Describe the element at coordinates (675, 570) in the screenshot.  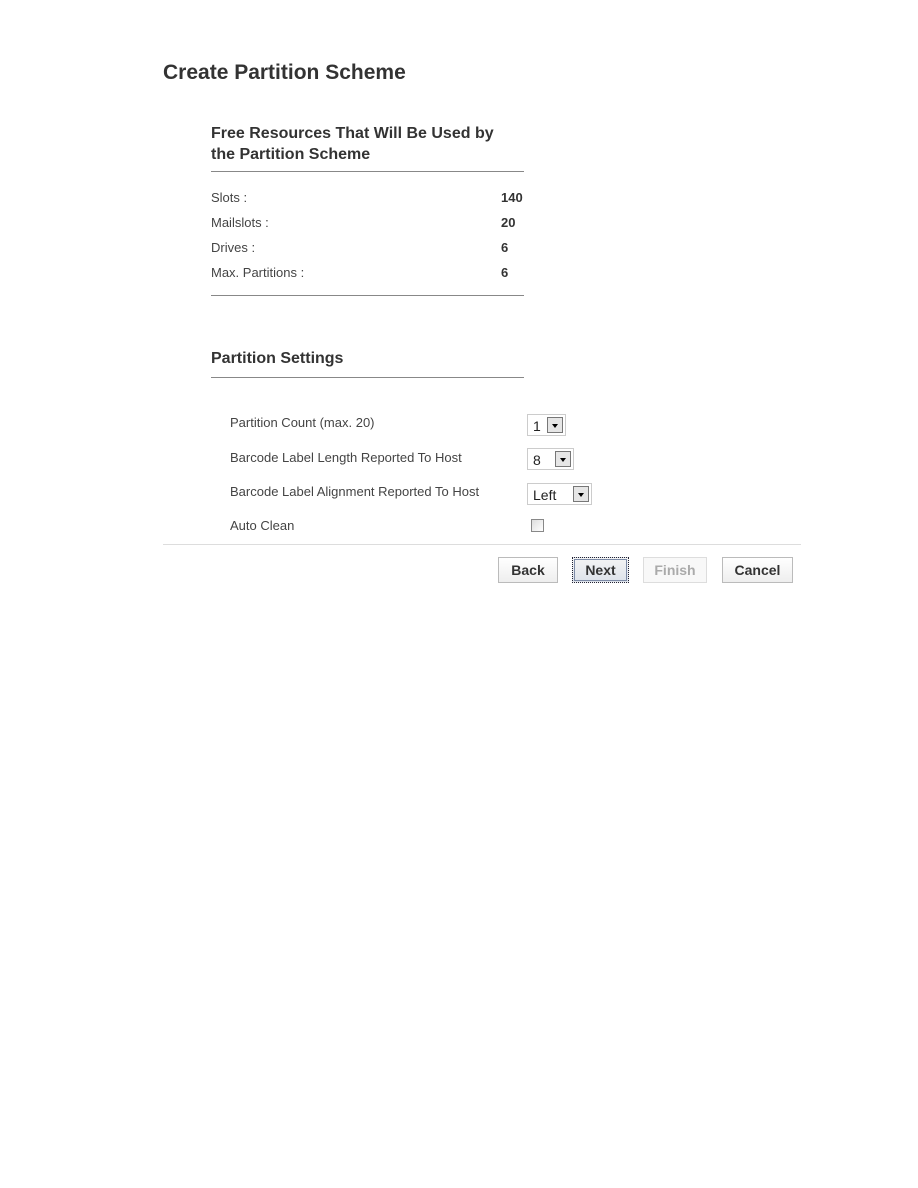
I see `finish-button: Finish` at that location.